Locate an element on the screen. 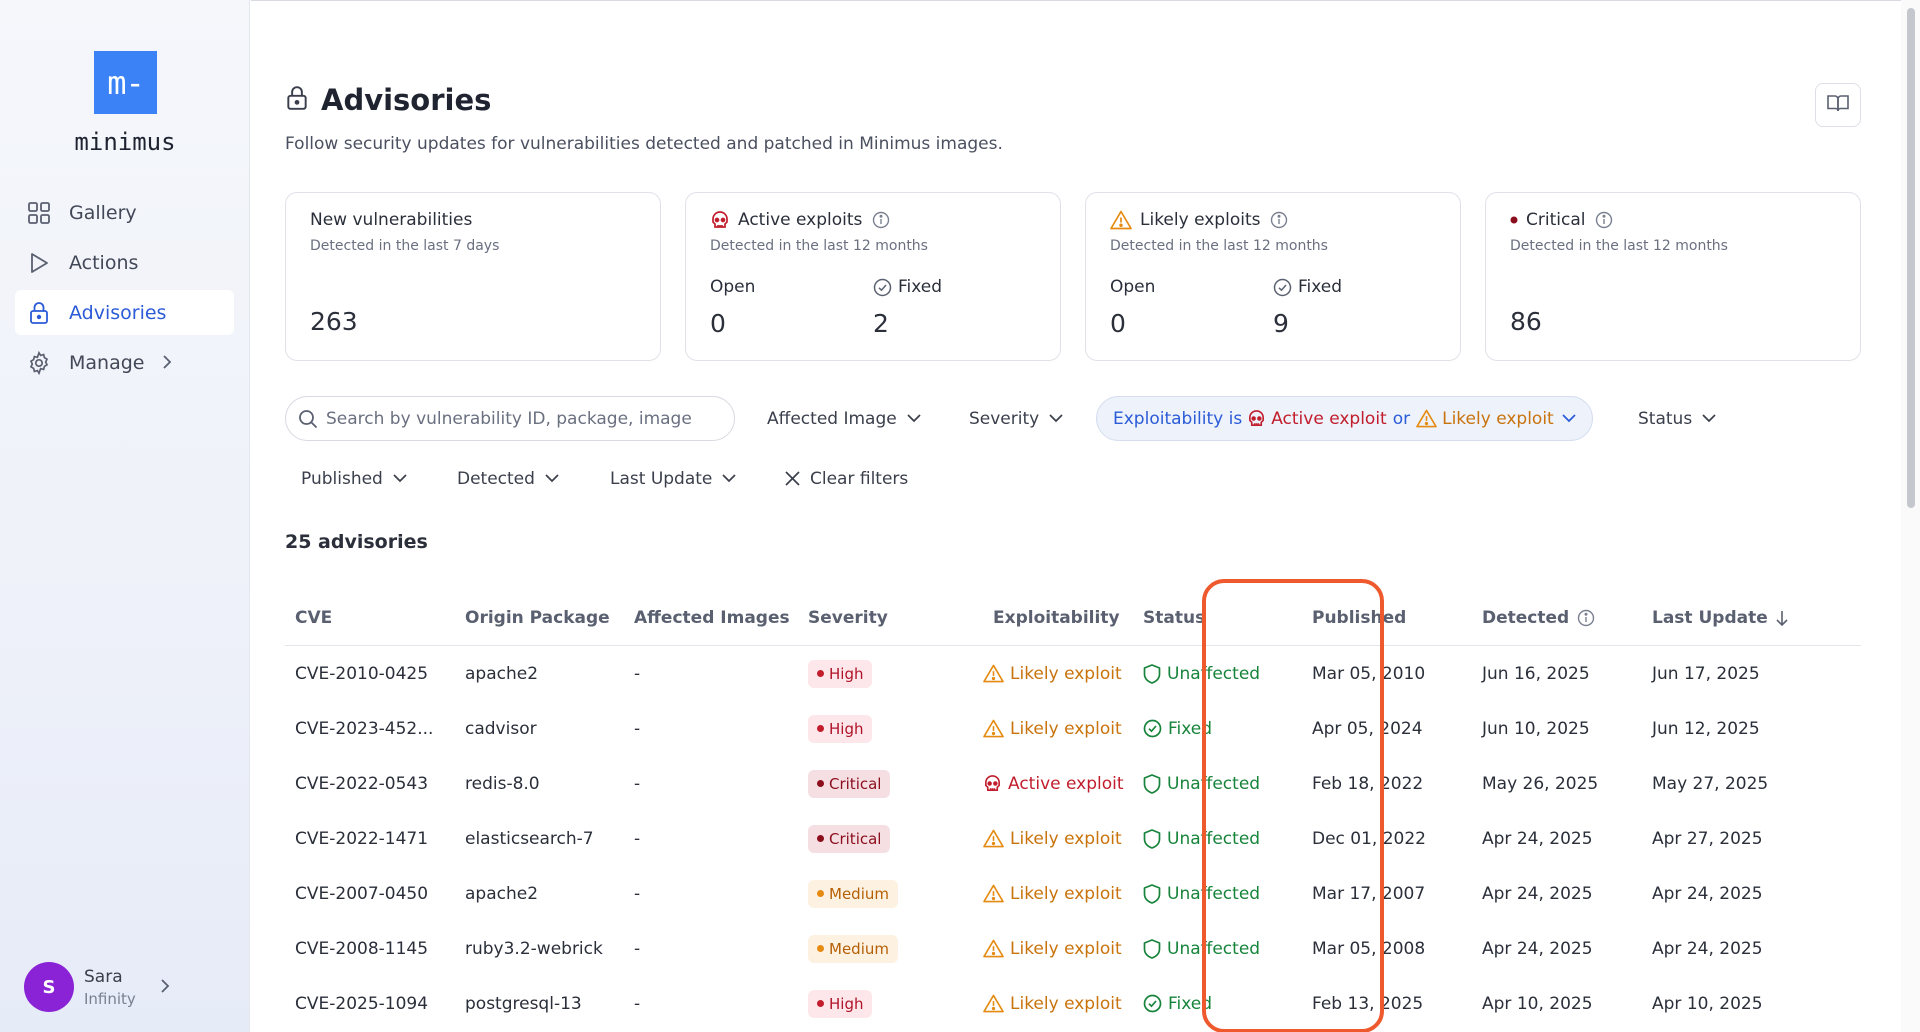 The image size is (1920, 1032). open-value: 0 is located at coordinates (718, 323).